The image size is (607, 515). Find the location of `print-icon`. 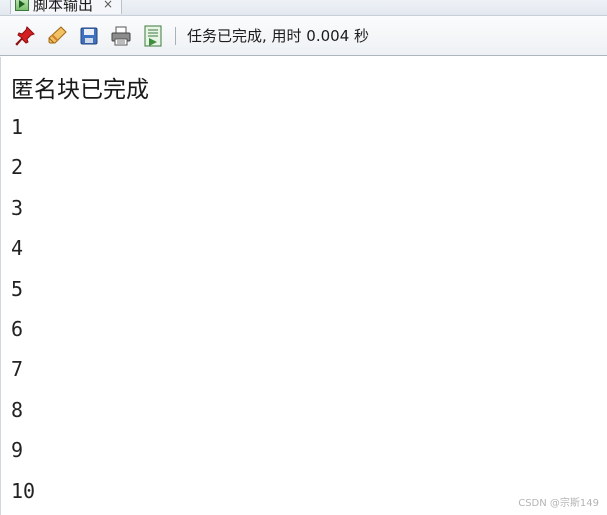

print-icon is located at coordinates (121, 35).